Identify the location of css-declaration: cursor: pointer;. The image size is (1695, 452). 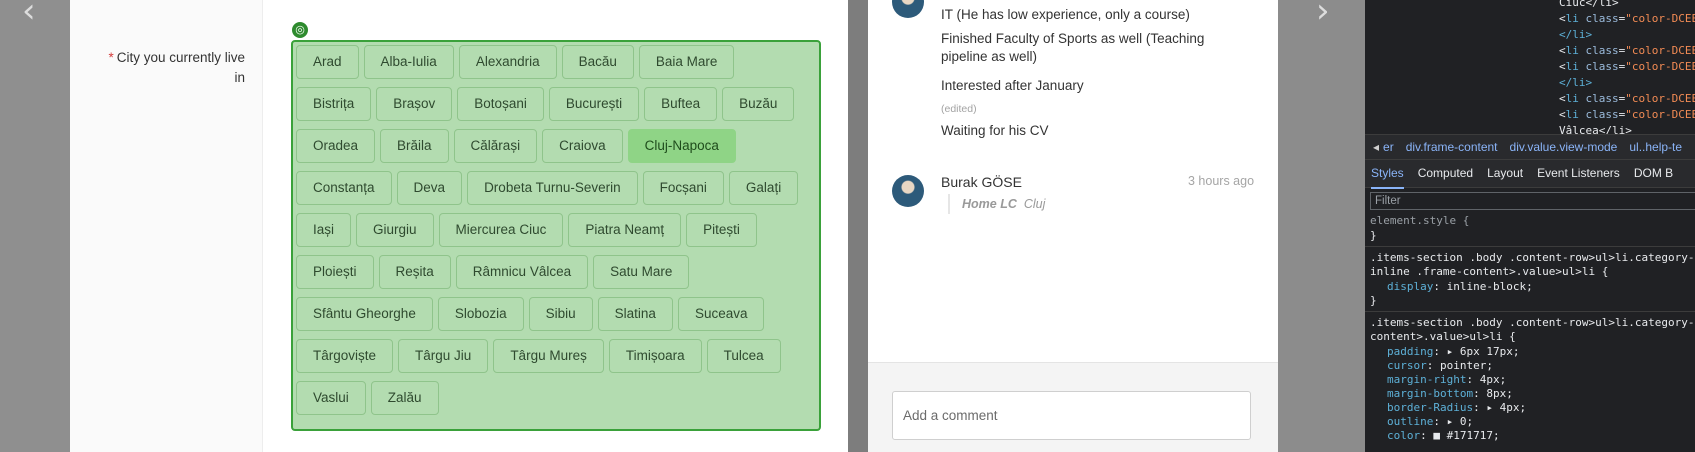
(1440, 365).